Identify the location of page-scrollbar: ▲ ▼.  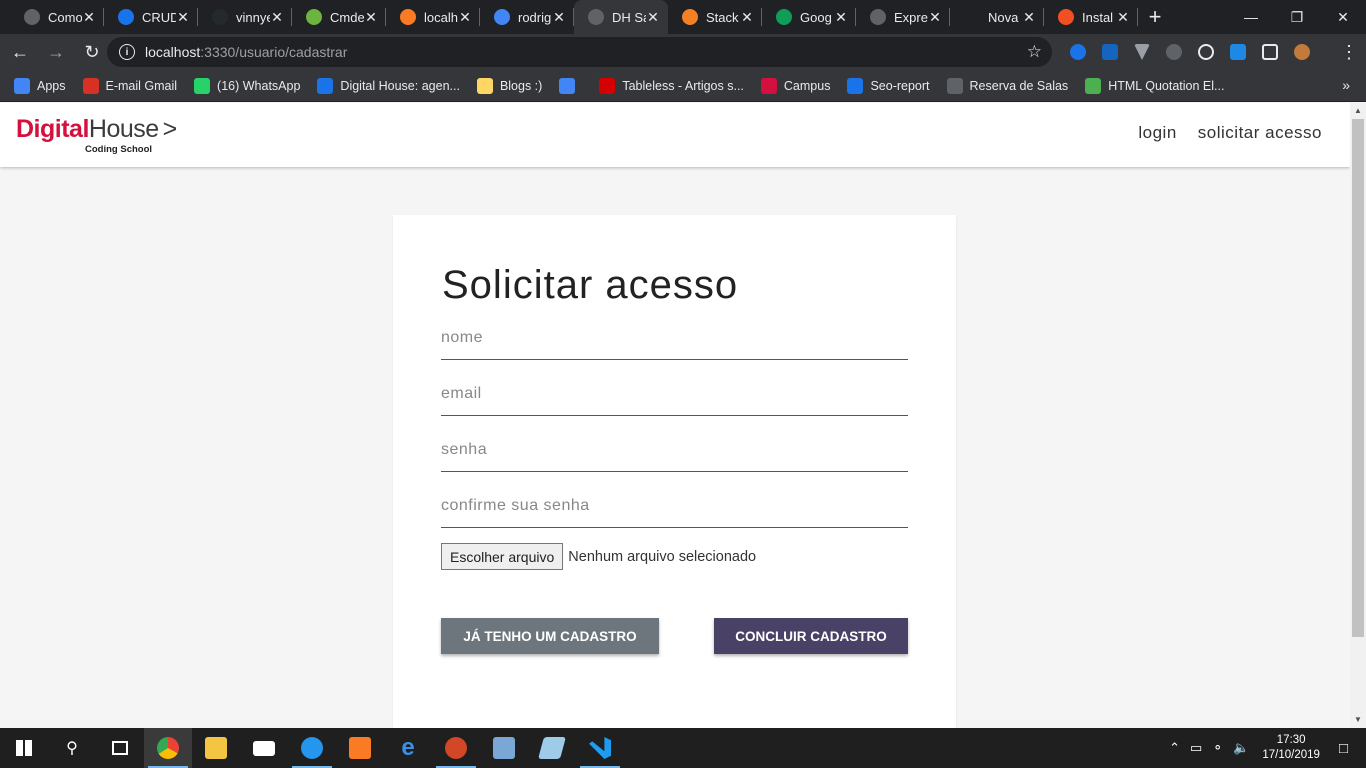
(1358, 415).